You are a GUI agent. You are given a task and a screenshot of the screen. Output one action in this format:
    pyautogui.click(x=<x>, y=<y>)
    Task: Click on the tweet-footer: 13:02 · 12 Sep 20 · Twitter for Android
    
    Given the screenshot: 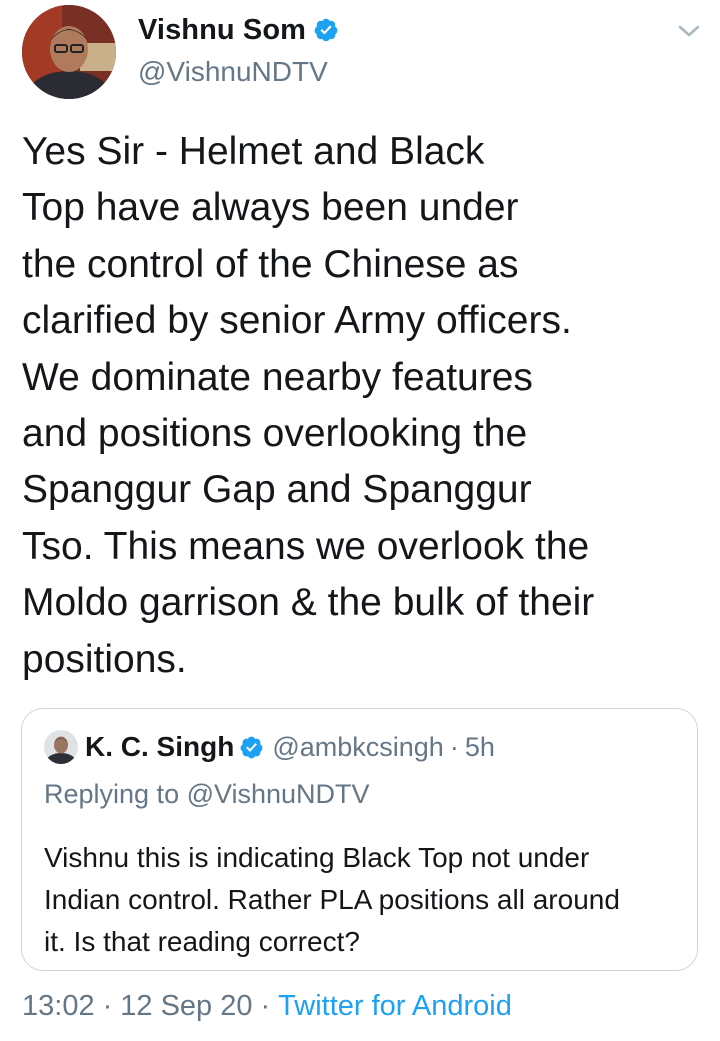 What is the action you would take?
    pyautogui.click(x=267, y=1006)
    